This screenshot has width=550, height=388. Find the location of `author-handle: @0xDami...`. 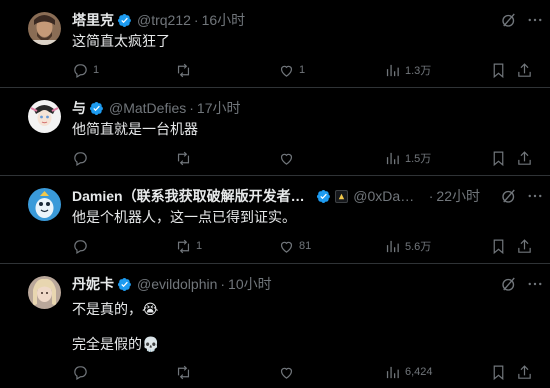

author-handle: @0xDami... is located at coordinates (389, 196).